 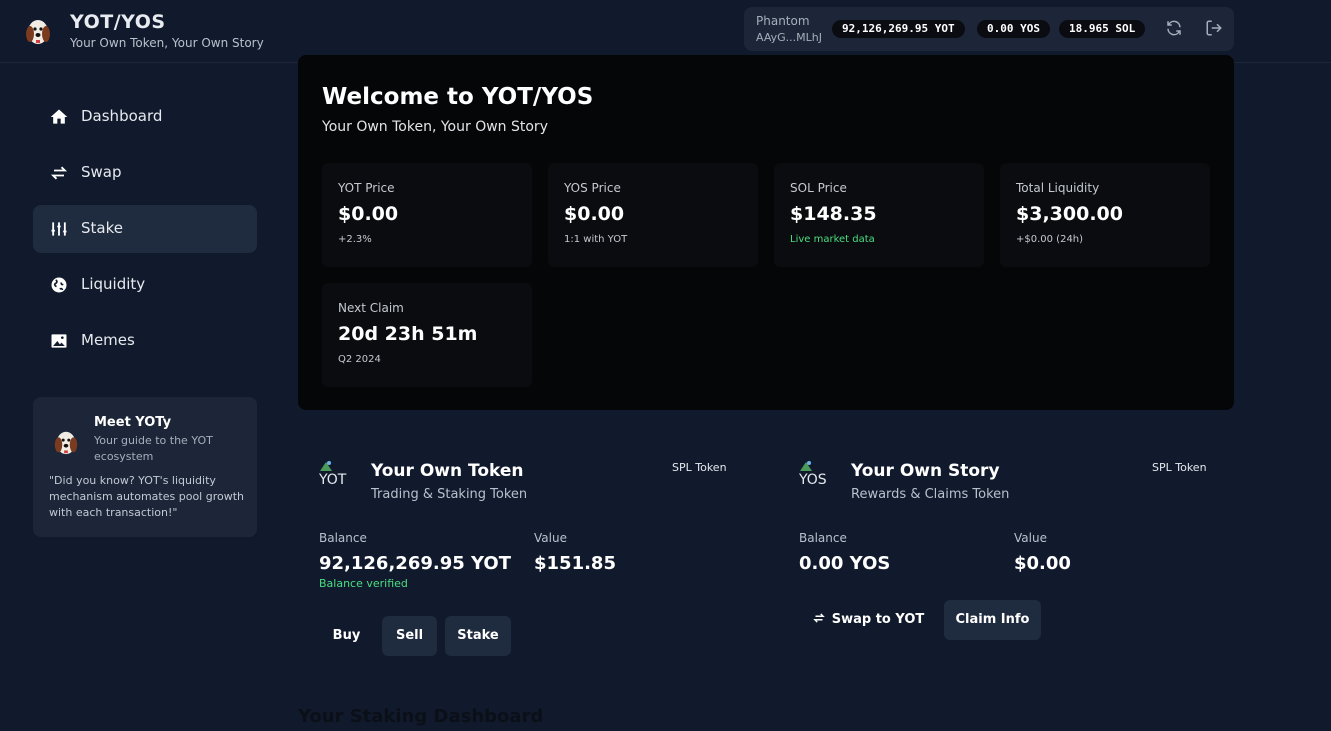 I want to click on app-subtitle: Your Own Token, Your Own Story, so click(x=167, y=43).